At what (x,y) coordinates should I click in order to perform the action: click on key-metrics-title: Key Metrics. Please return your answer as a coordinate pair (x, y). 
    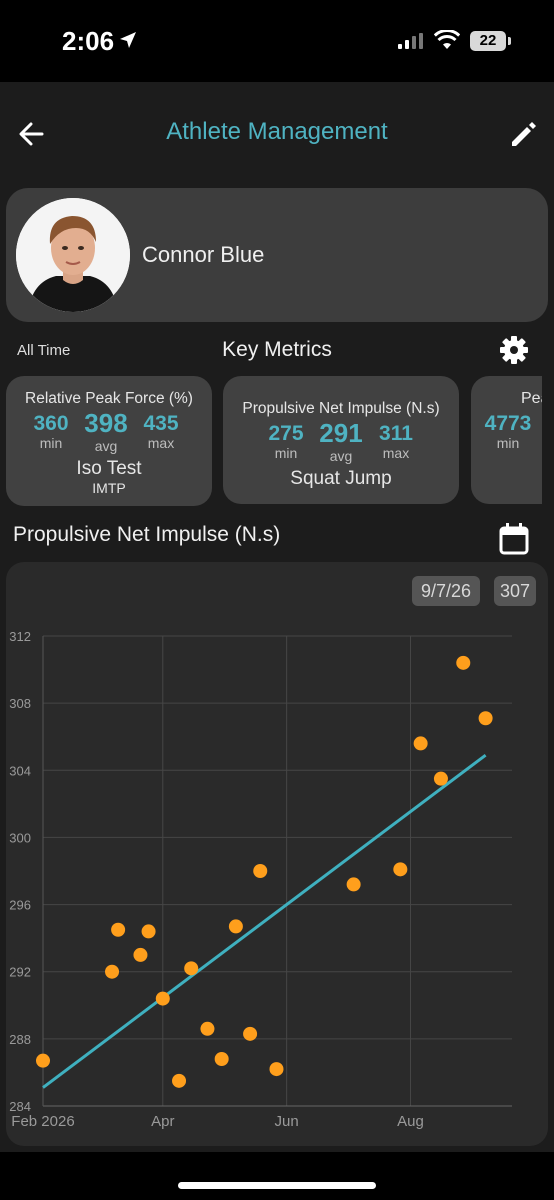
    Looking at the image, I should click on (277, 349).